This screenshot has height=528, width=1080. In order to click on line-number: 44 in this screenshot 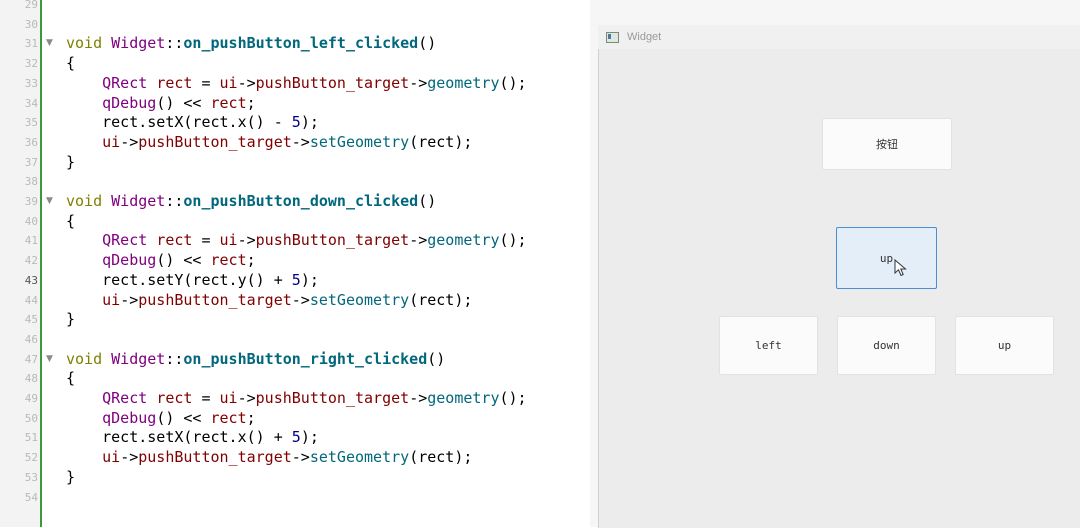, I will do `click(31, 300)`.